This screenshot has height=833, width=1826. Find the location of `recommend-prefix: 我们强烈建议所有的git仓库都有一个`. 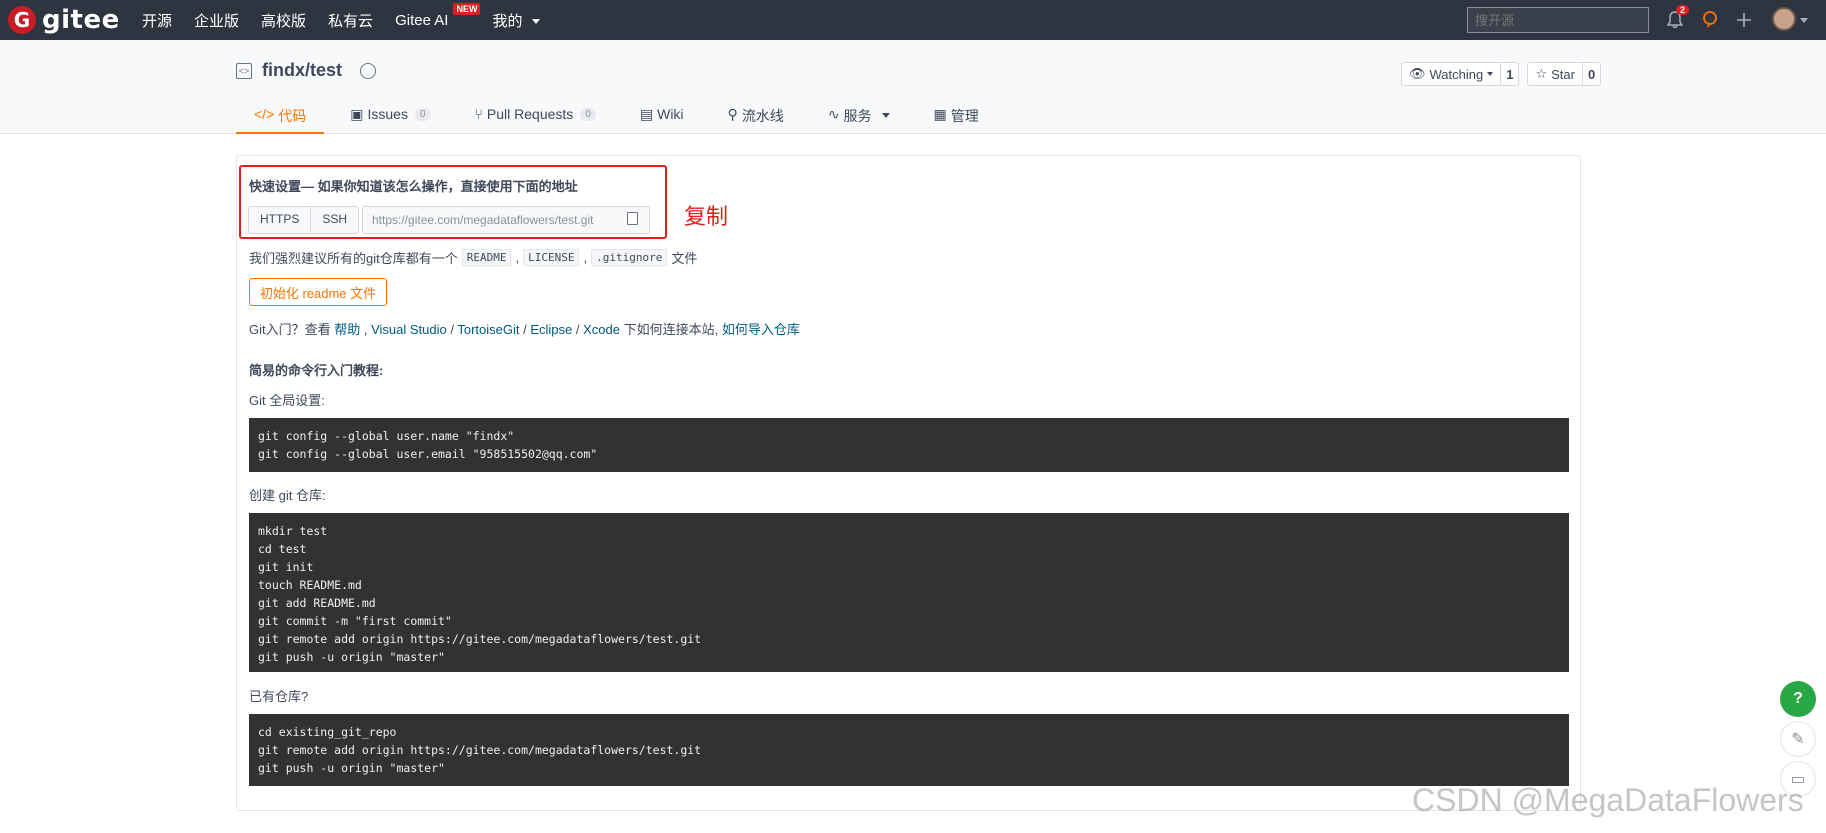

recommend-prefix: 我们强烈建议所有的git仓库都有一个 is located at coordinates (353, 258).